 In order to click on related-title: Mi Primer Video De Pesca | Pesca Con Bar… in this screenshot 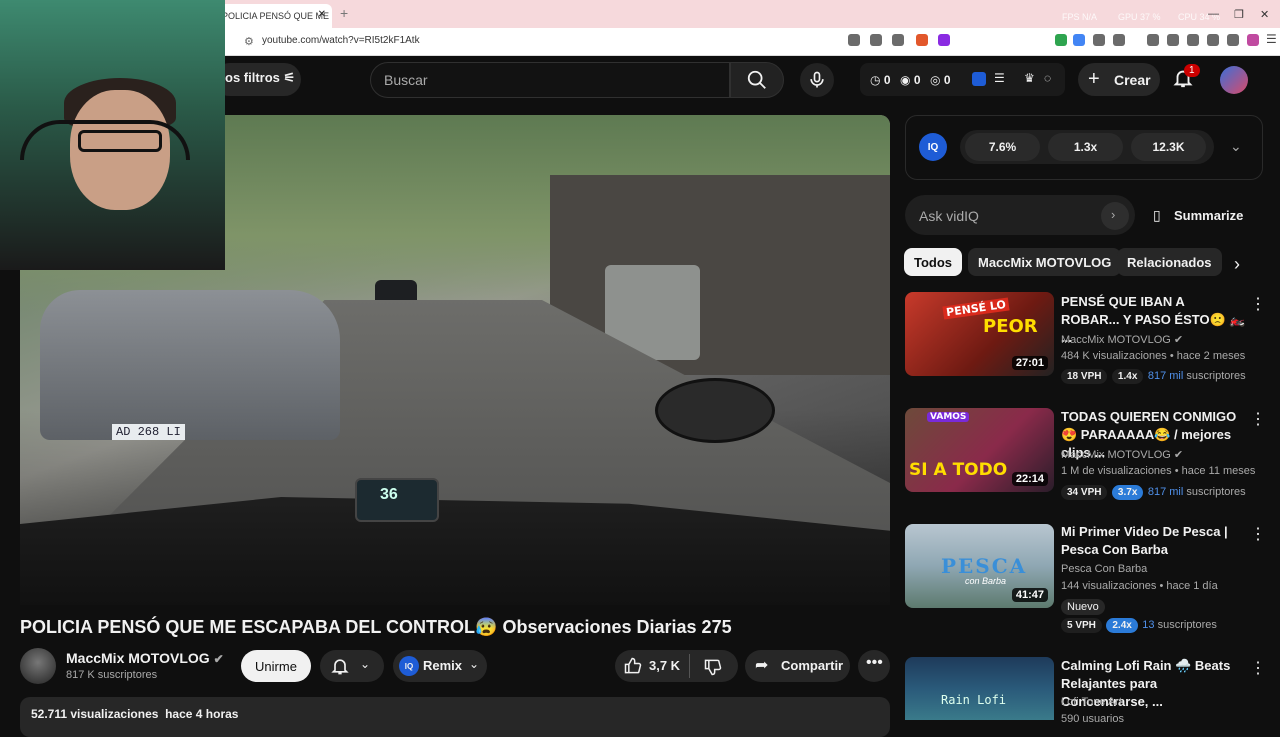, I will do `click(1153, 541)`.